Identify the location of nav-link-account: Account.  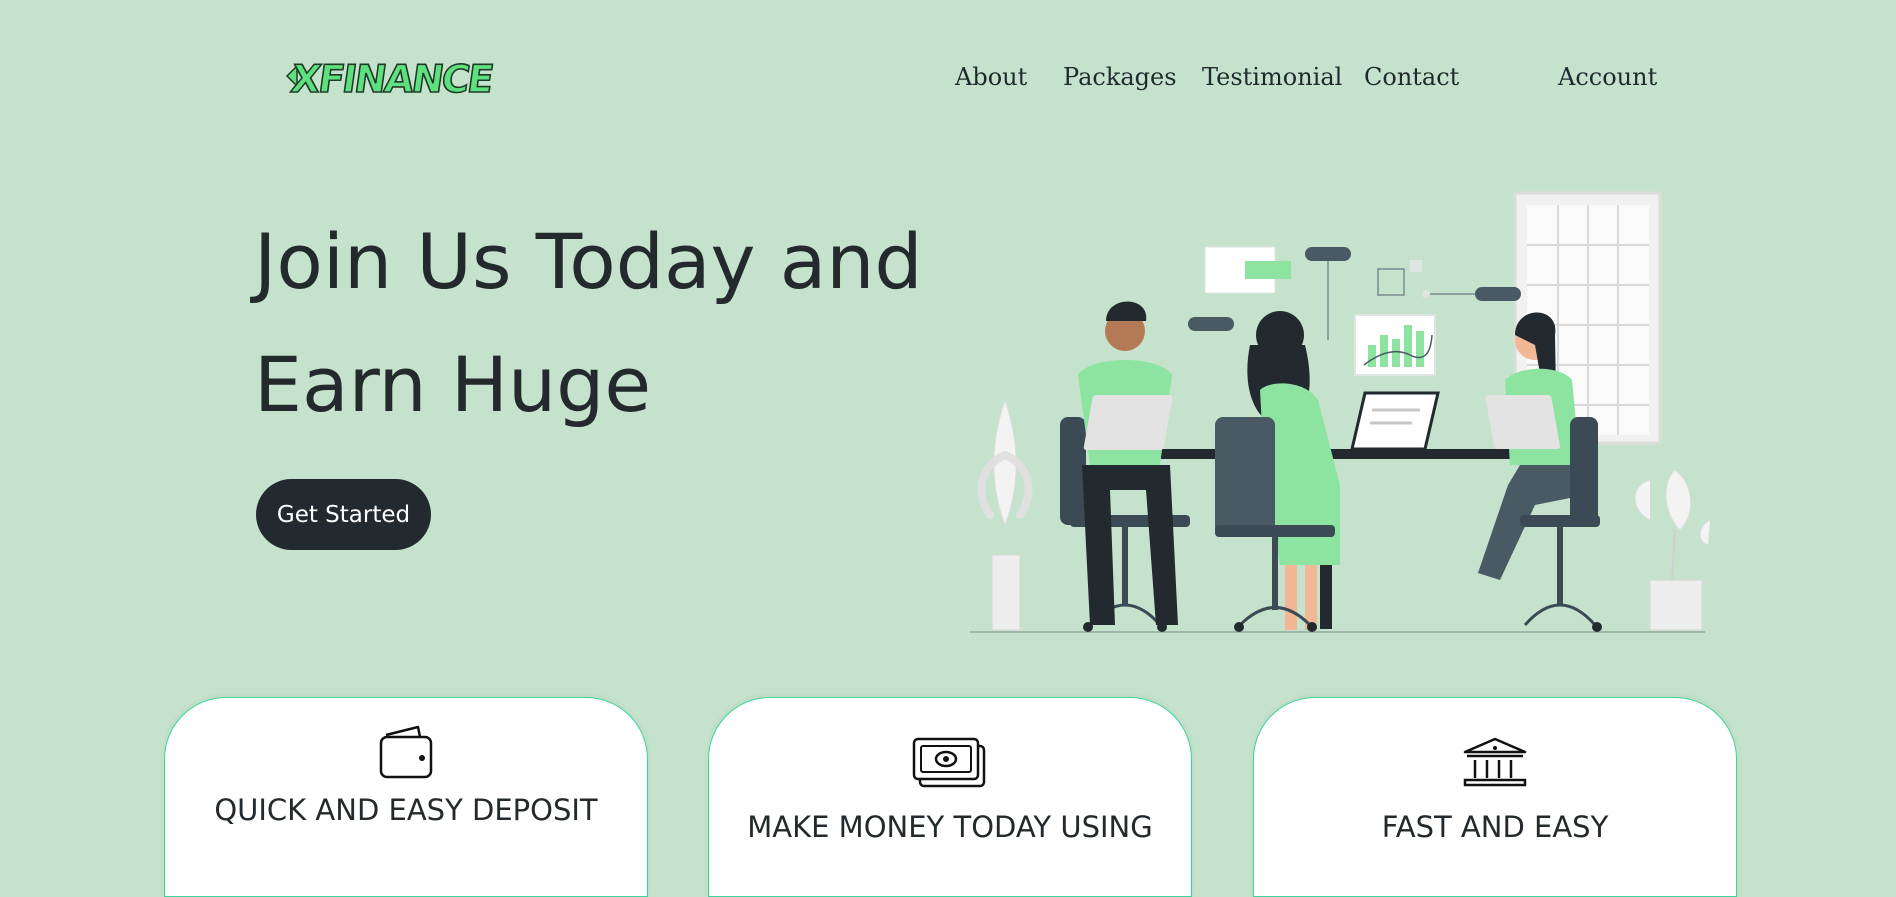
(1607, 77).